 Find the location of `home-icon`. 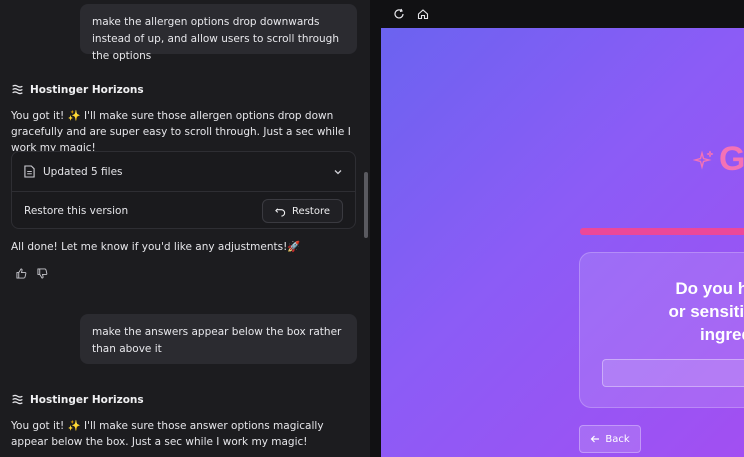

home-icon is located at coordinates (423, 14).